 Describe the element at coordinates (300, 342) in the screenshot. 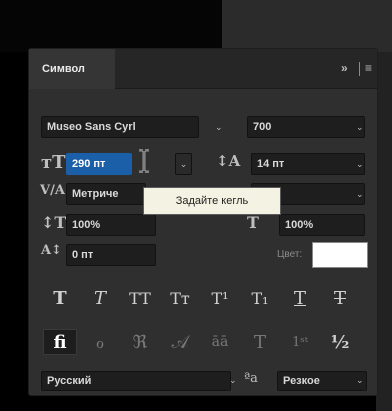

I see `ordinals-button: 1ˢᵗ` at that location.